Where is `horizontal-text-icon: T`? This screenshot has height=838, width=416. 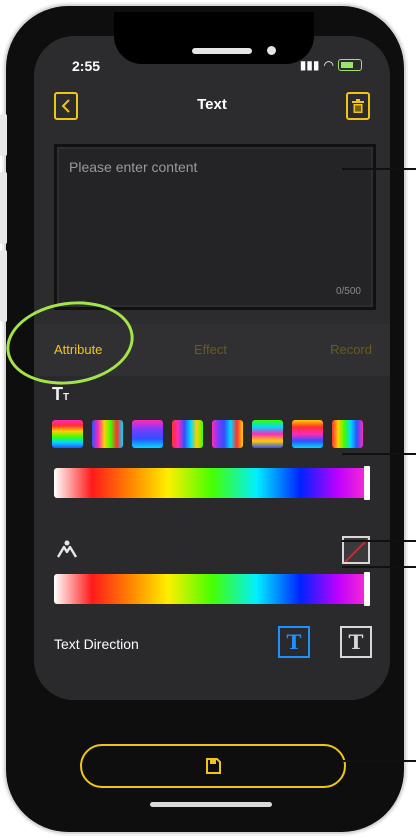
horizontal-text-icon: T is located at coordinates (294, 642).